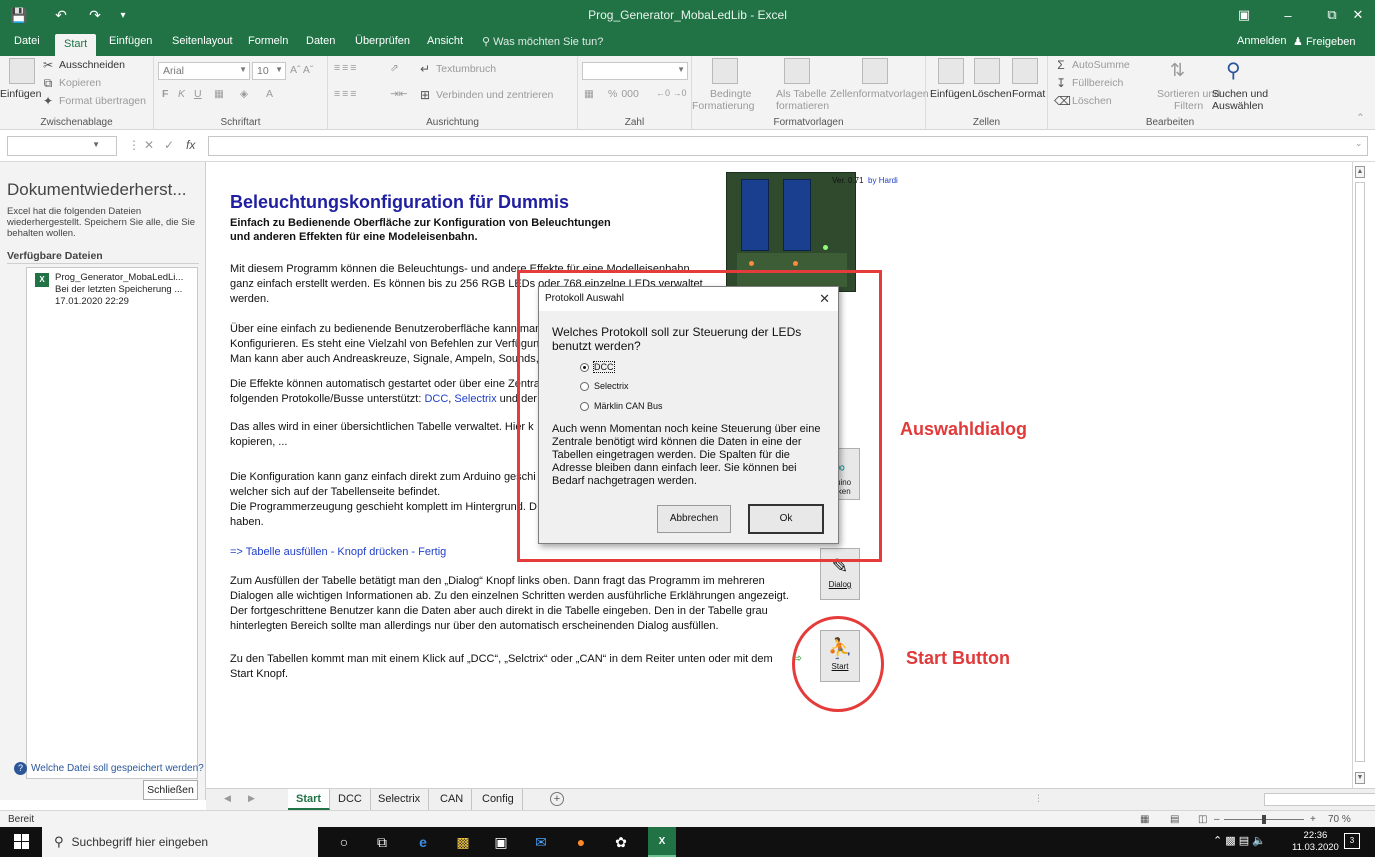 This screenshot has width=1375, height=857. Describe the element at coordinates (244, 94) in the screenshot. I see `fill-color-icon: ◈` at that location.